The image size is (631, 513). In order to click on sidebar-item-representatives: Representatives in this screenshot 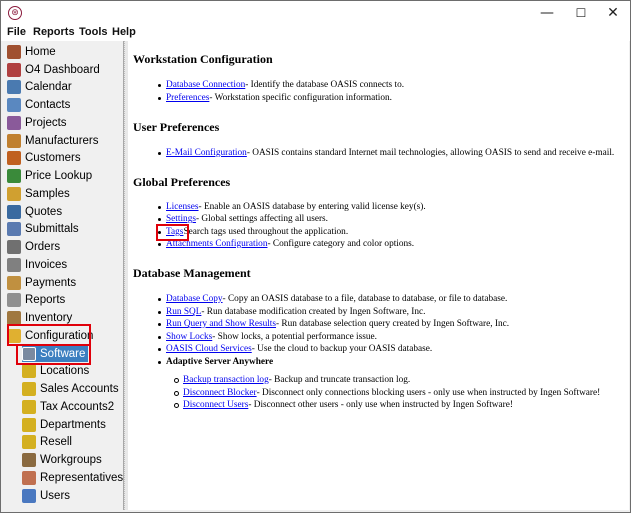, I will do `click(72, 477)`.